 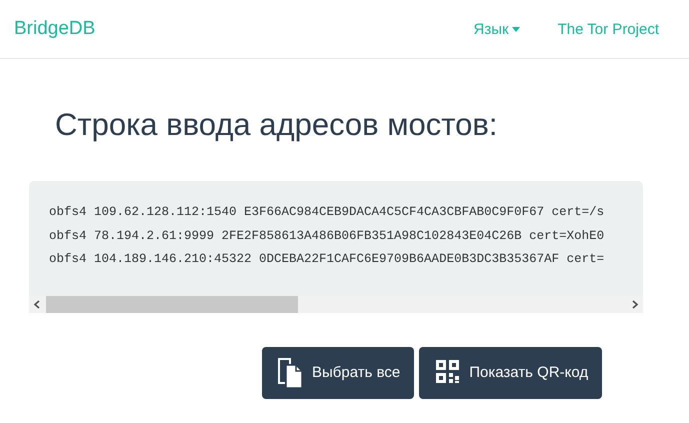 What do you see at coordinates (55, 29) in the screenshot?
I see `brand-link: BridgeDB` at bounding box center [55, 29].